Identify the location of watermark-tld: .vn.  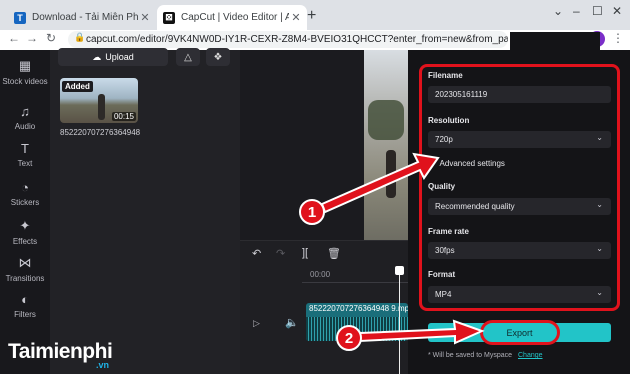
(103, 365).